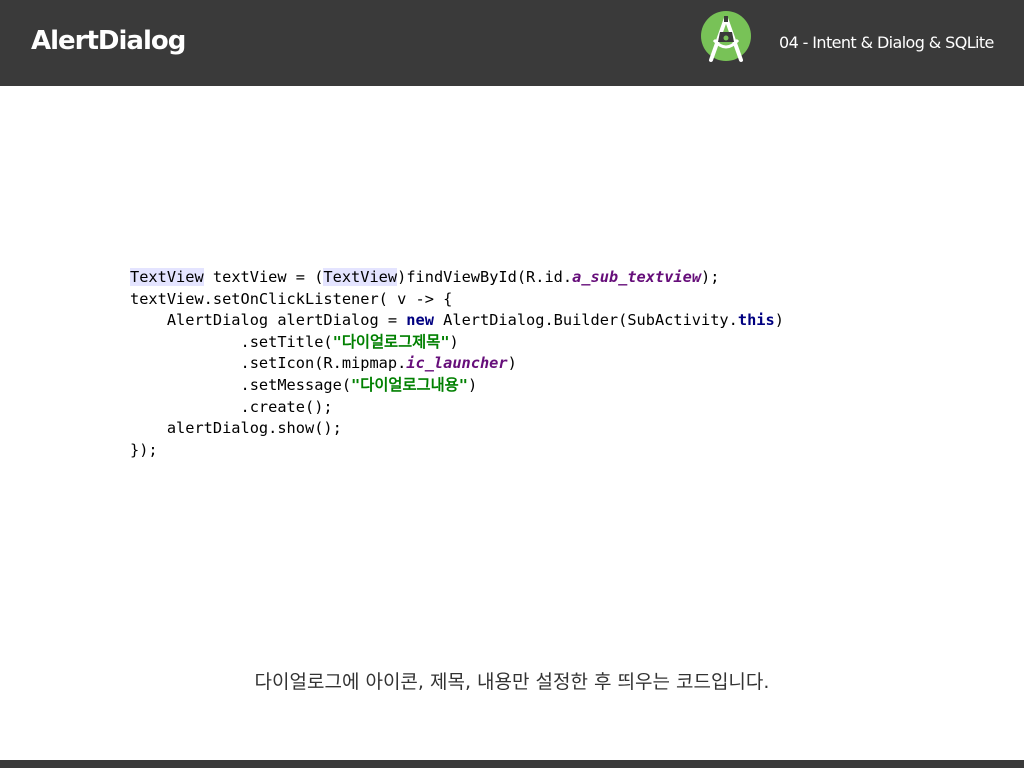 The width and height of the screenshot is (1024, 768). Describe the element at coordinates (231, 341) in the screenshot. I see `code-text: .setTitle(` at that location.